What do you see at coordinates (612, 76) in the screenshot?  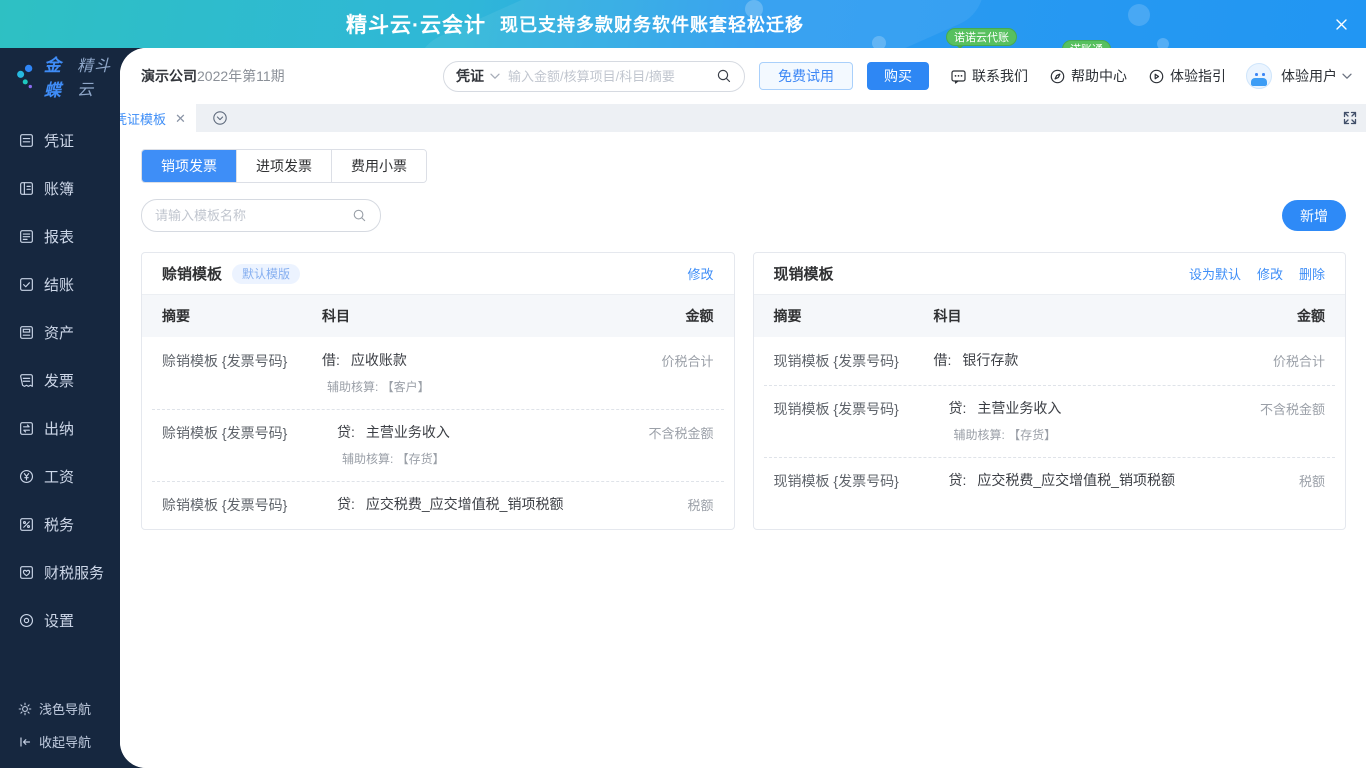 I see `global-search-input` at bounding box center [612, 76].